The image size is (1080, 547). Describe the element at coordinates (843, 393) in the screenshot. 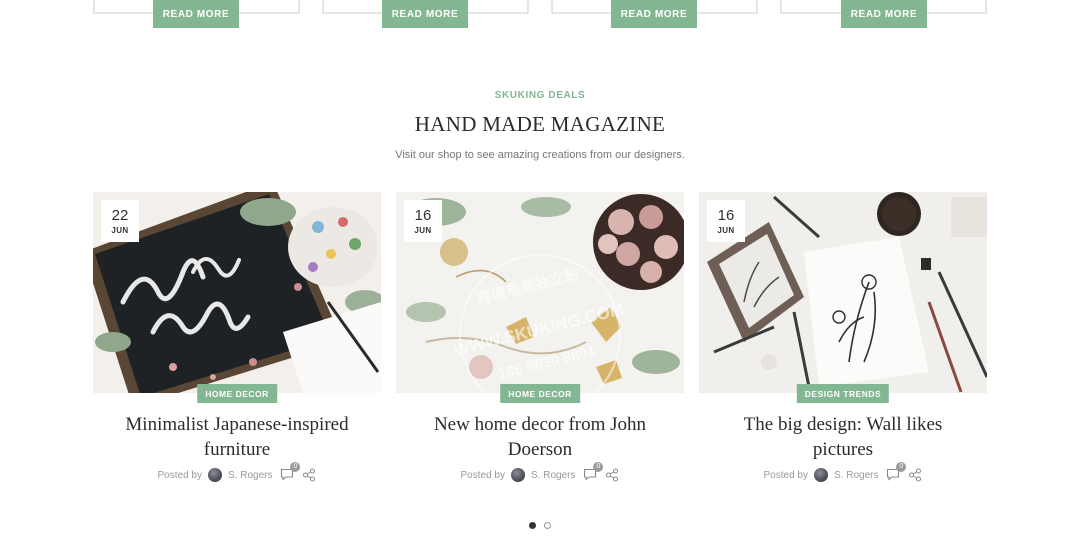

I see `category-badge: DESIGN TRENDS` at that location.